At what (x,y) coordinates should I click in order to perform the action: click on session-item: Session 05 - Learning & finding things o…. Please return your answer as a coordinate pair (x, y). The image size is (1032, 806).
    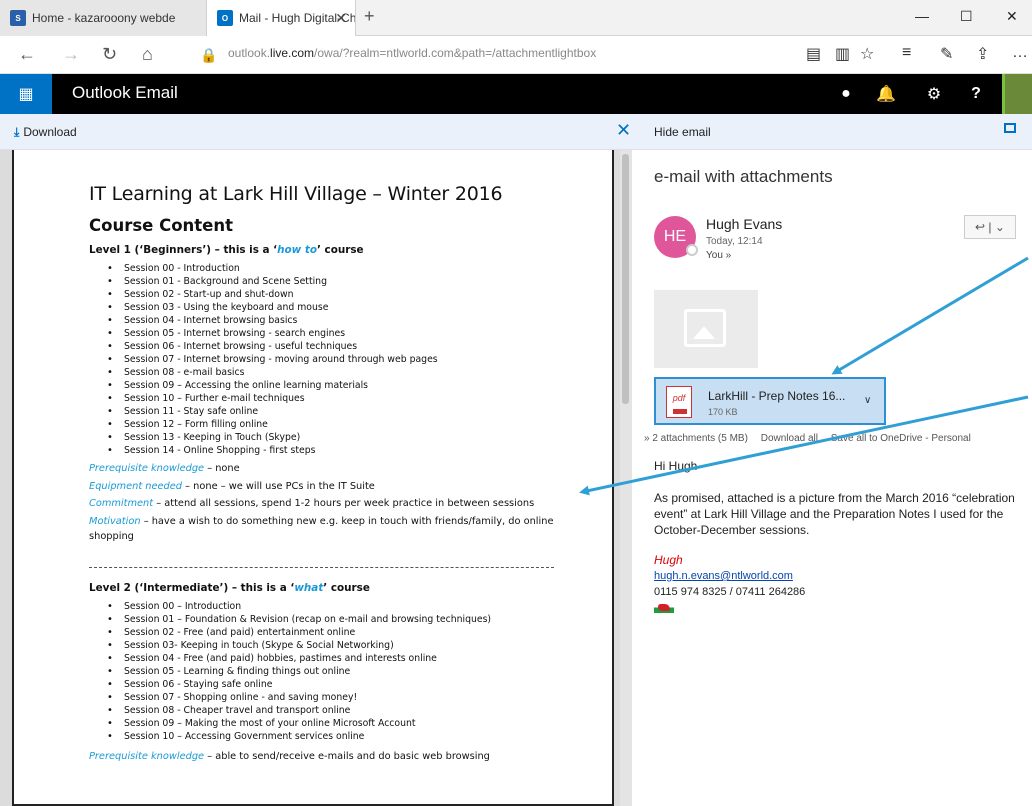
    Looking at the image, I should click on (338, 671).